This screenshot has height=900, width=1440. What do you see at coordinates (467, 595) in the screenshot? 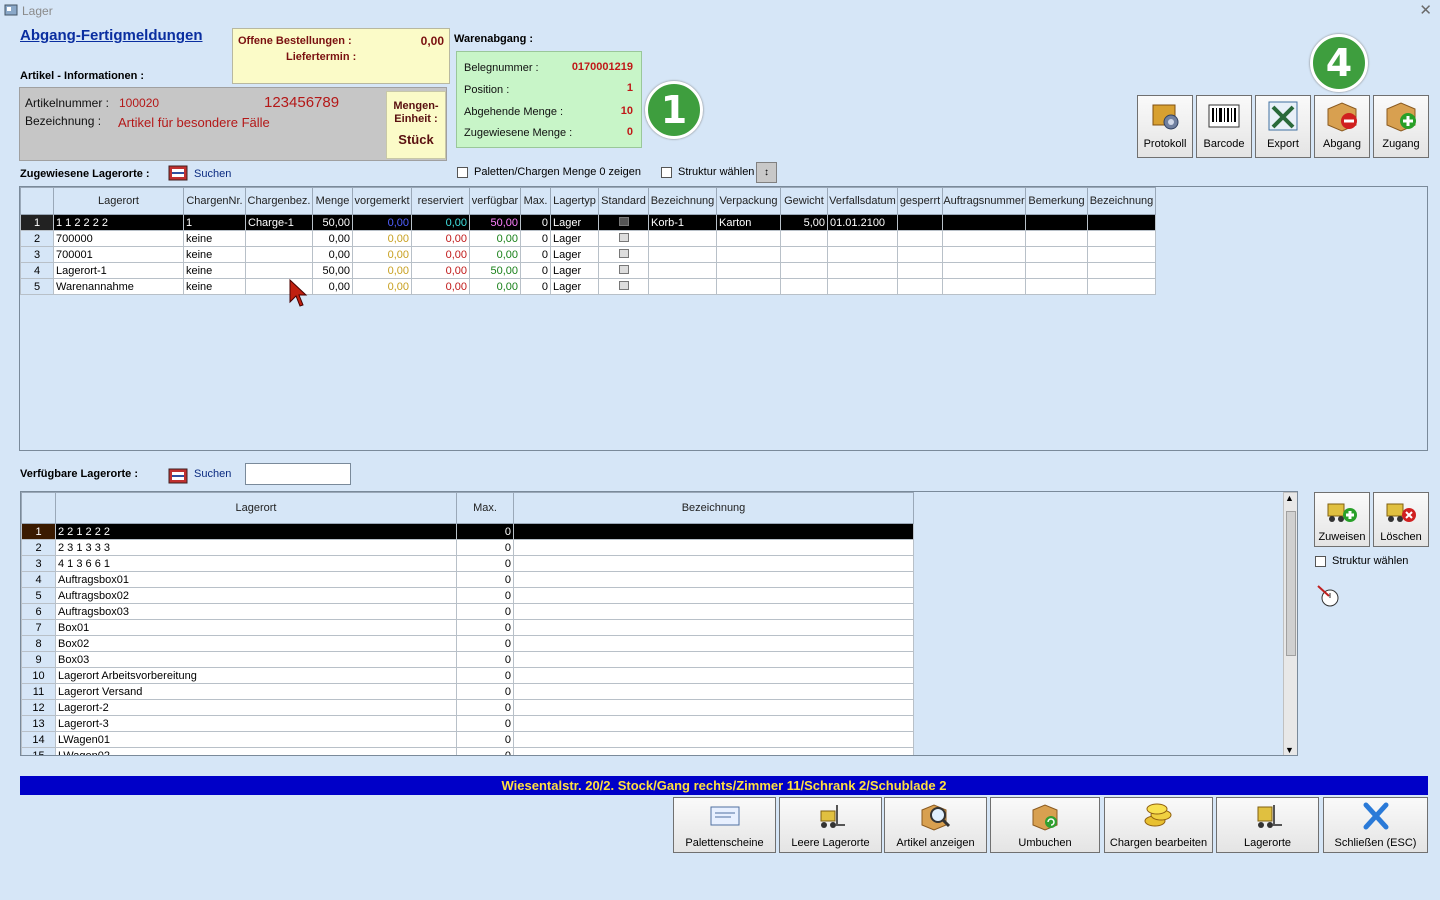
I see `table-row: 5 Auftragsbox02 0` at bounding box center [467, 595].